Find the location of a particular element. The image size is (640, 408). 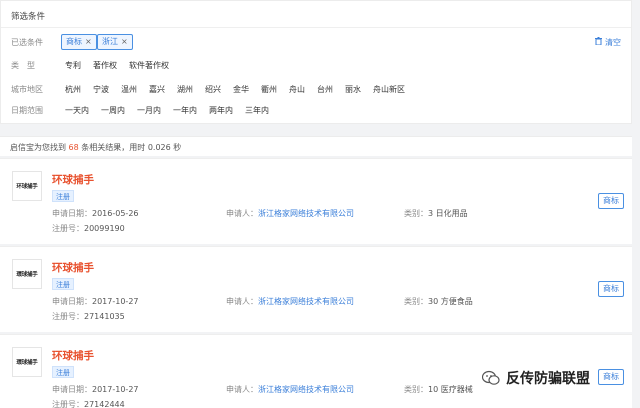

reg-no: 注册号：20099190 is located at coordinates (88, 228).